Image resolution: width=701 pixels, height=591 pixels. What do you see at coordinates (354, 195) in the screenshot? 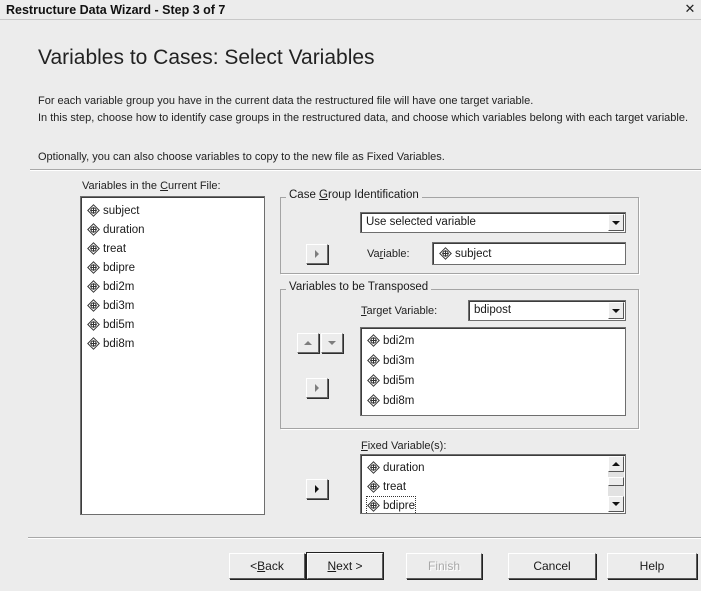
I see `case-group-identification-title: Case Group Identification` at bounding box center [354, 195].